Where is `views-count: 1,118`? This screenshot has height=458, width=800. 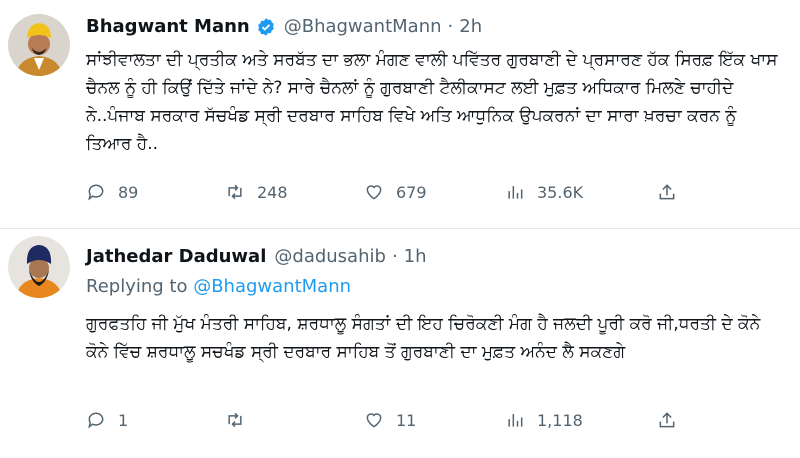
views-count: 1,118 is located at coordinates (560, 420).